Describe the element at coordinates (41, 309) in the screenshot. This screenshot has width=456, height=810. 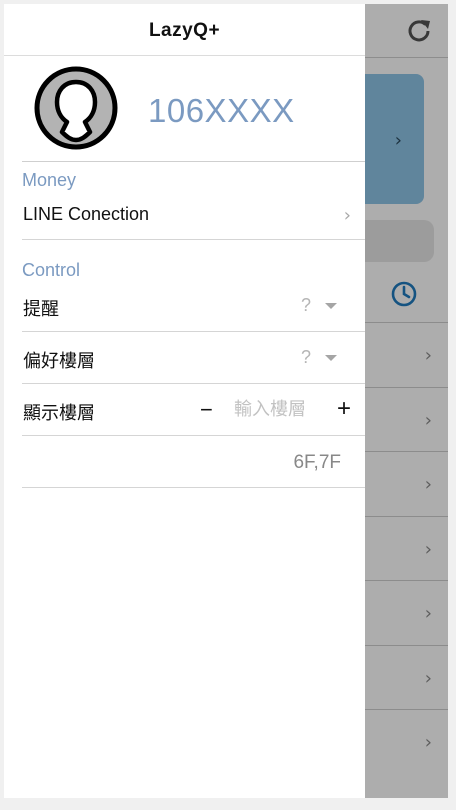
I see `reminder-label: 提醒` at that location.